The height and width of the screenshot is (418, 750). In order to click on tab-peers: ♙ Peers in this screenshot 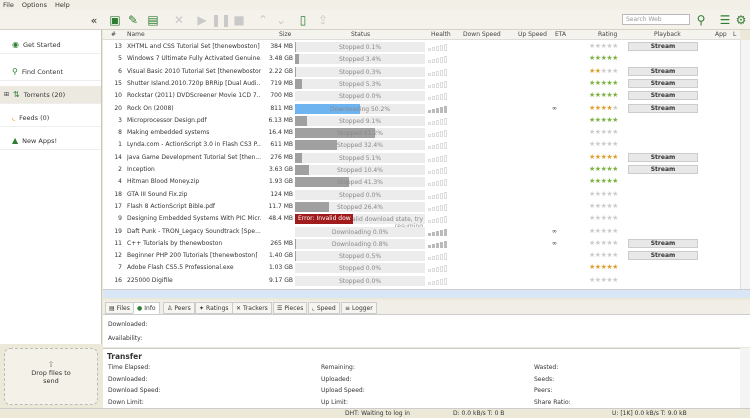, I will do `click(179, 308)`.